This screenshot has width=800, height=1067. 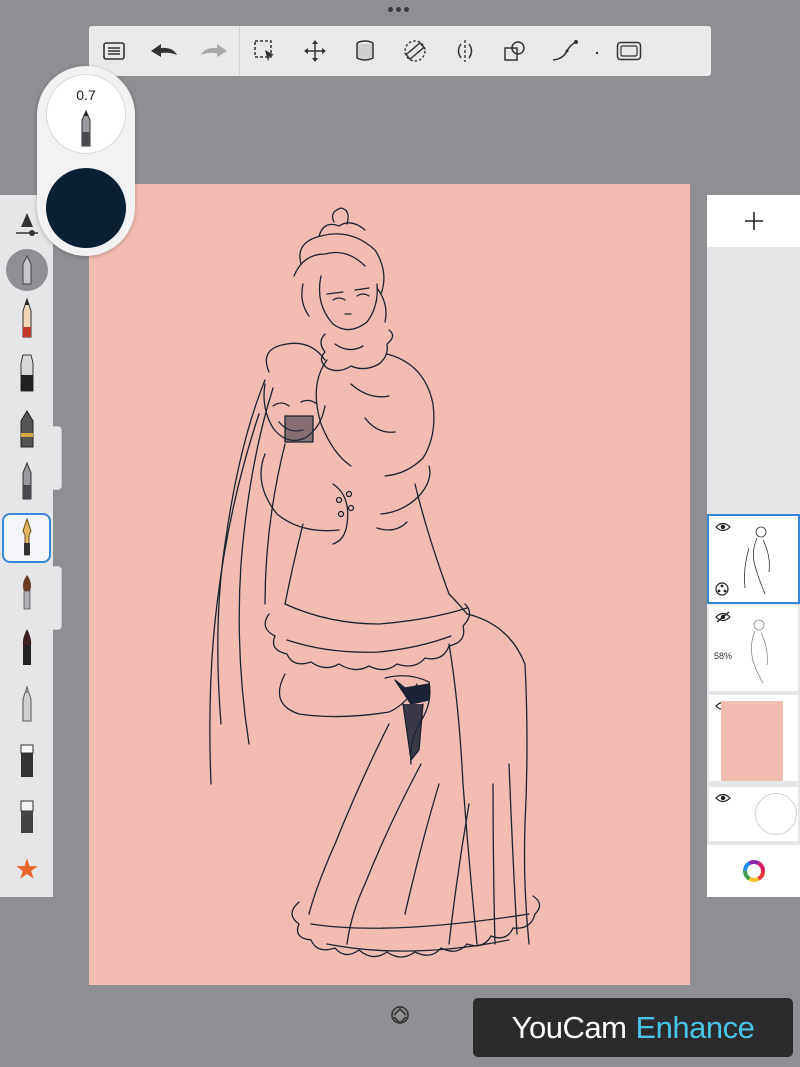 I want to click on undo-icon, so click(x=164, y=51).